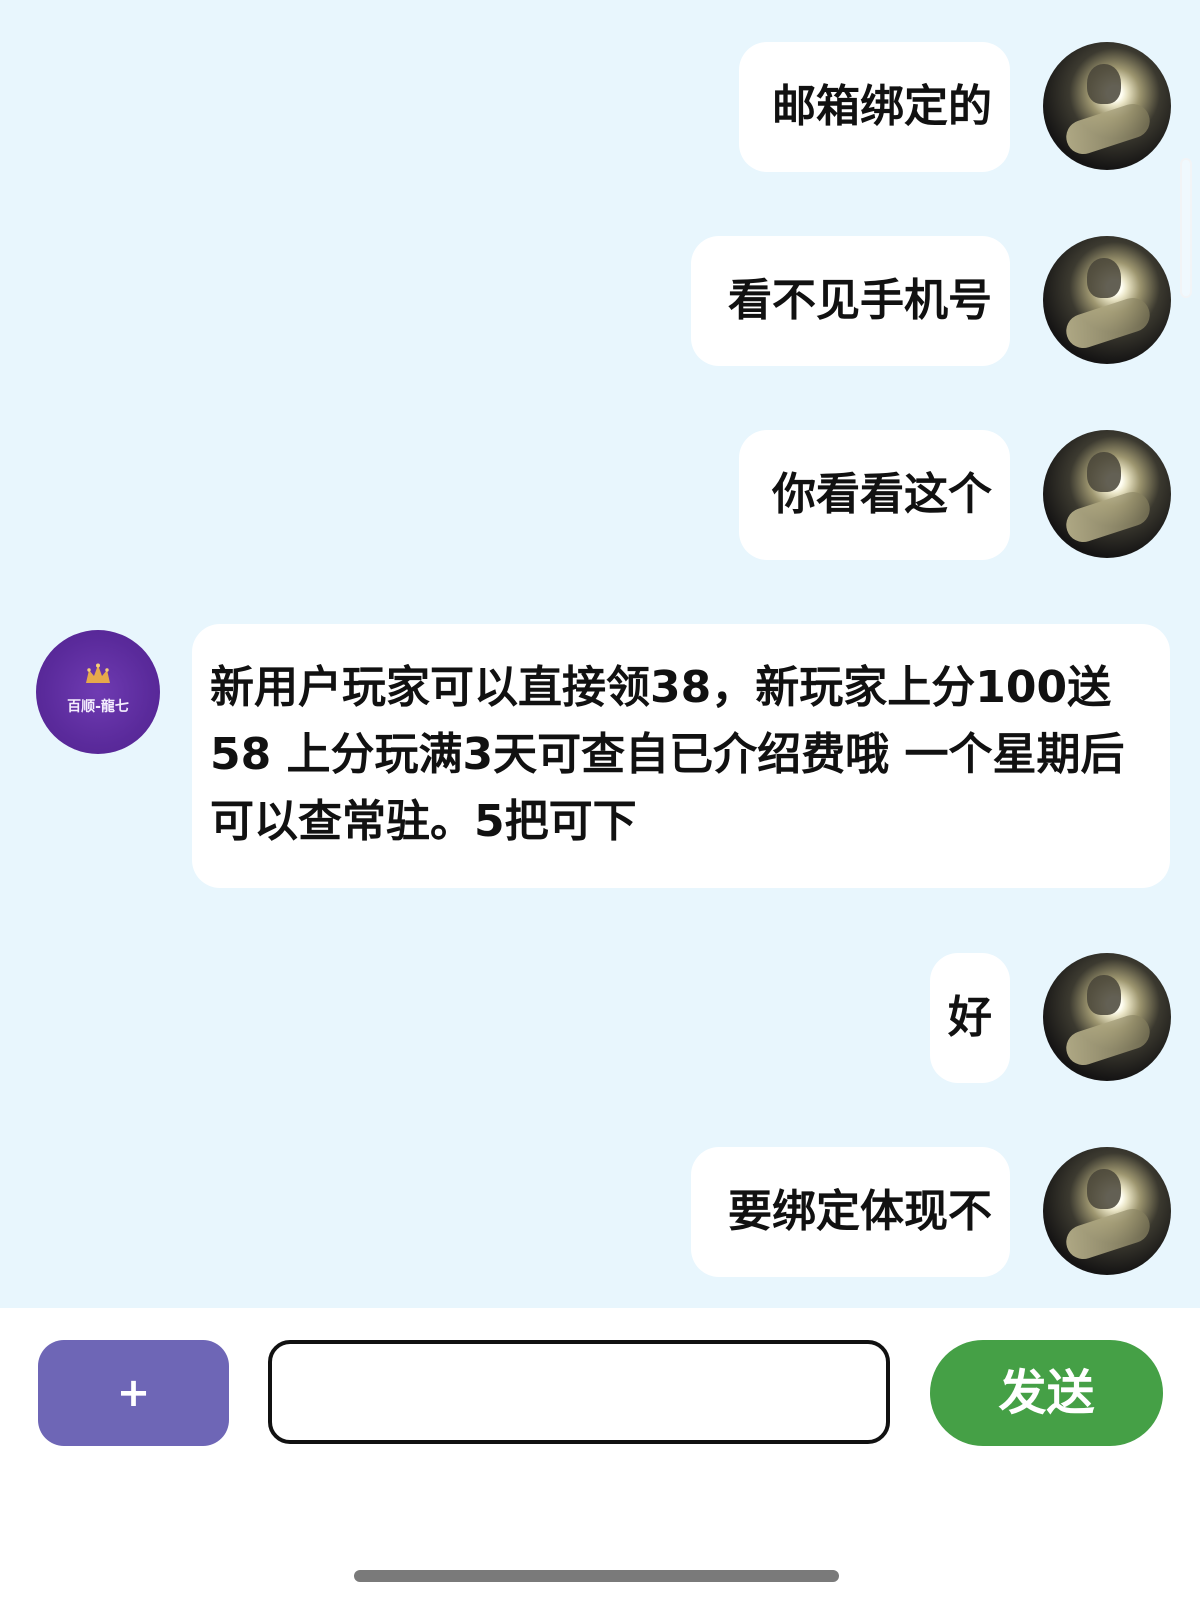 This screenshot has width=1200, height=1607. What do you see at coordinates (874, 495) in the screenshot?
I see `message-bubble: 你看看这个` at bounding box center [874, 495].